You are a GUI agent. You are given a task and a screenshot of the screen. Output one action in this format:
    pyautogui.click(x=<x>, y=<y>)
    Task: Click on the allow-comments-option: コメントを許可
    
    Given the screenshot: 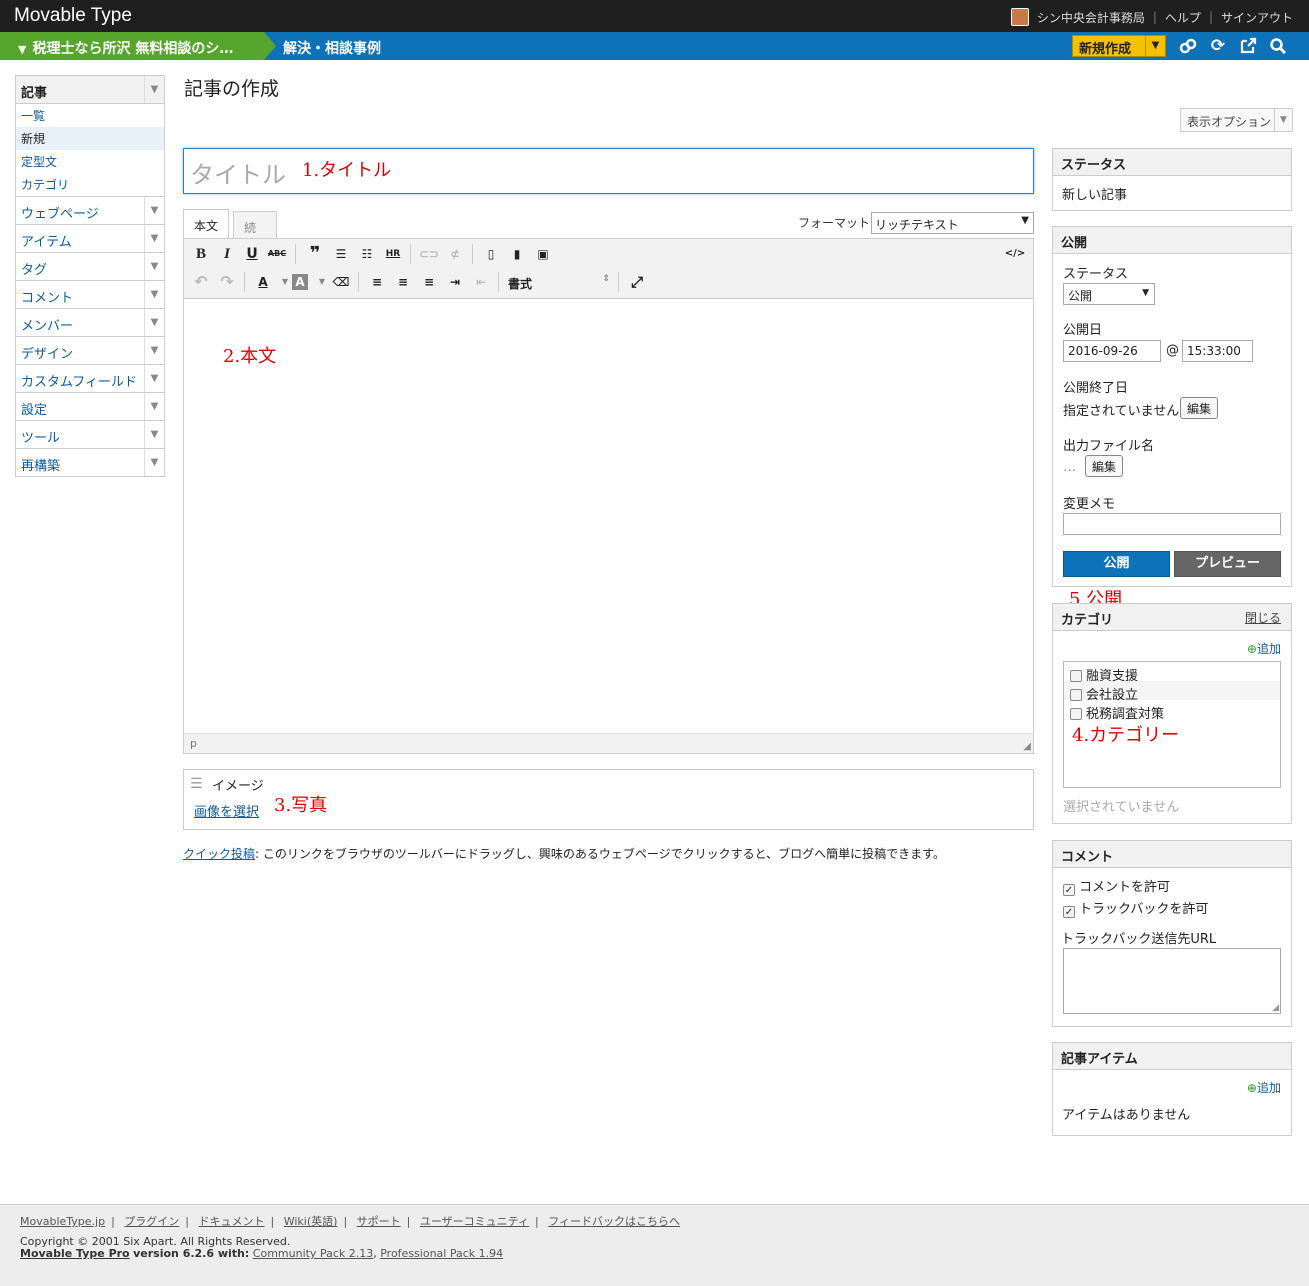 What is the action you would take?
    pyautogui.click(x=1116, y=886)
    